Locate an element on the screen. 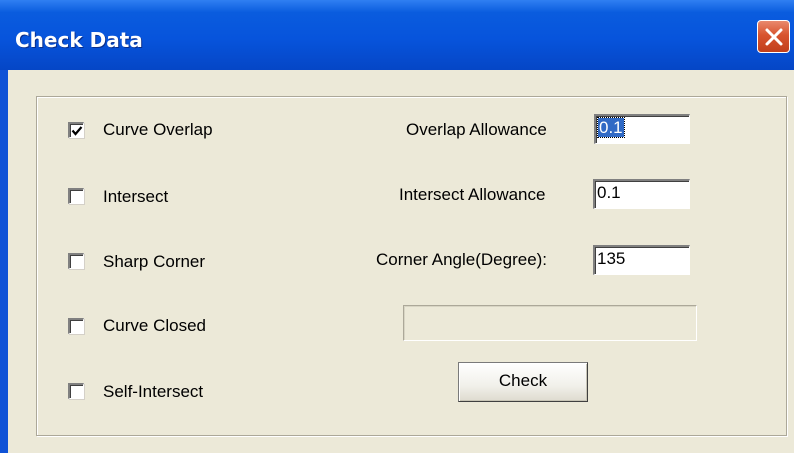  close-x-icon is located at coordinates (774, 37).